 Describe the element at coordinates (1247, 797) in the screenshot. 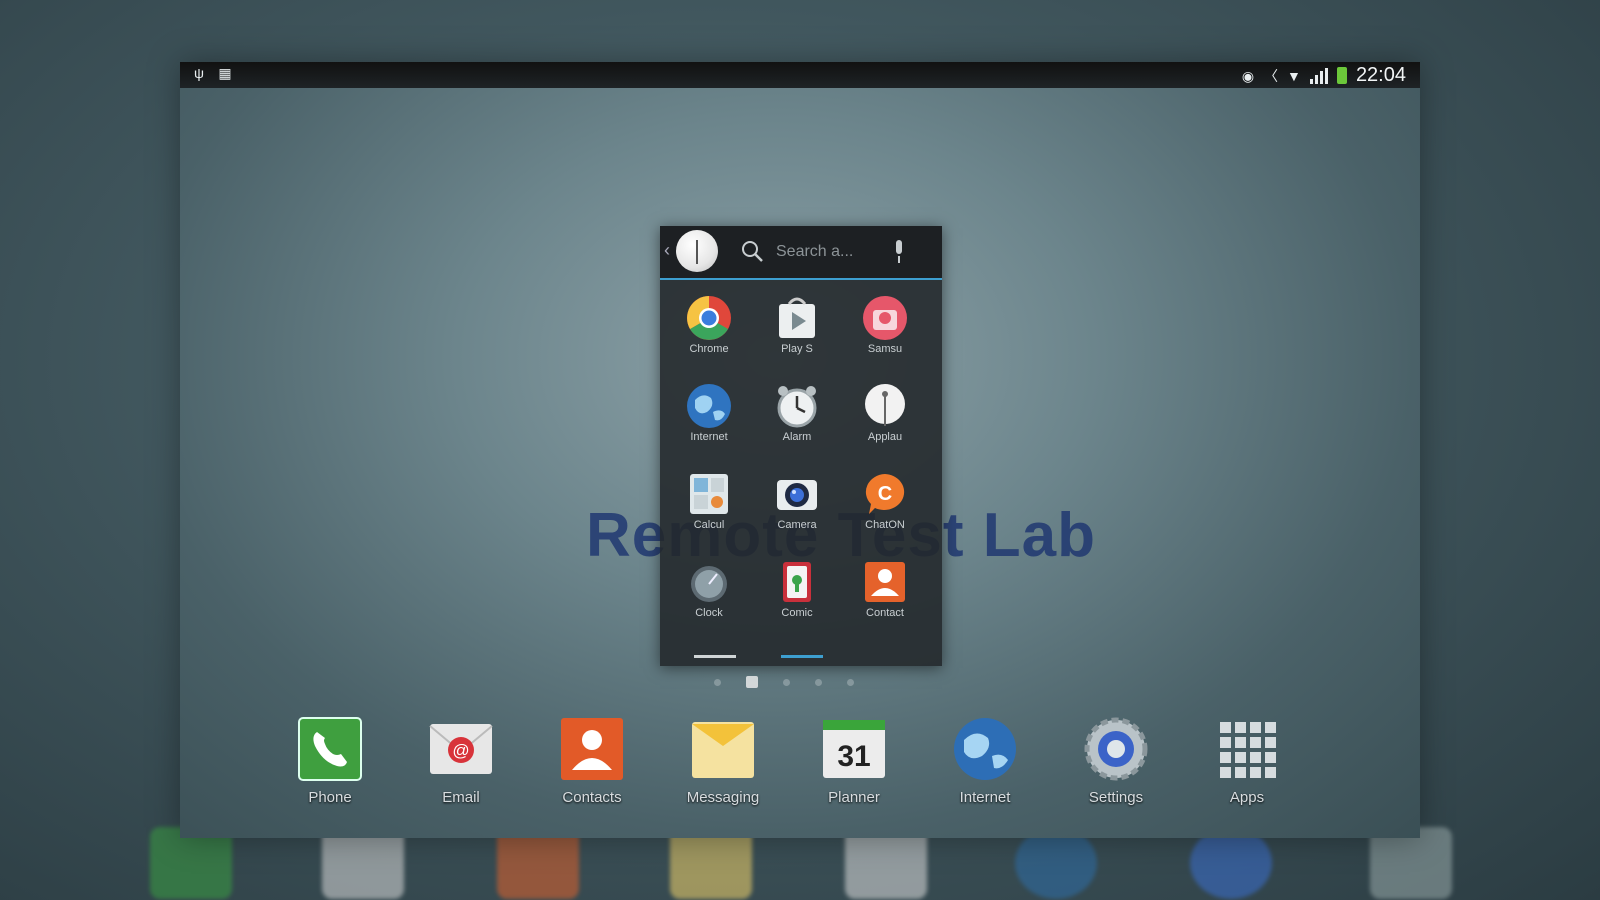

I see `dock-label: Apps` at that location.